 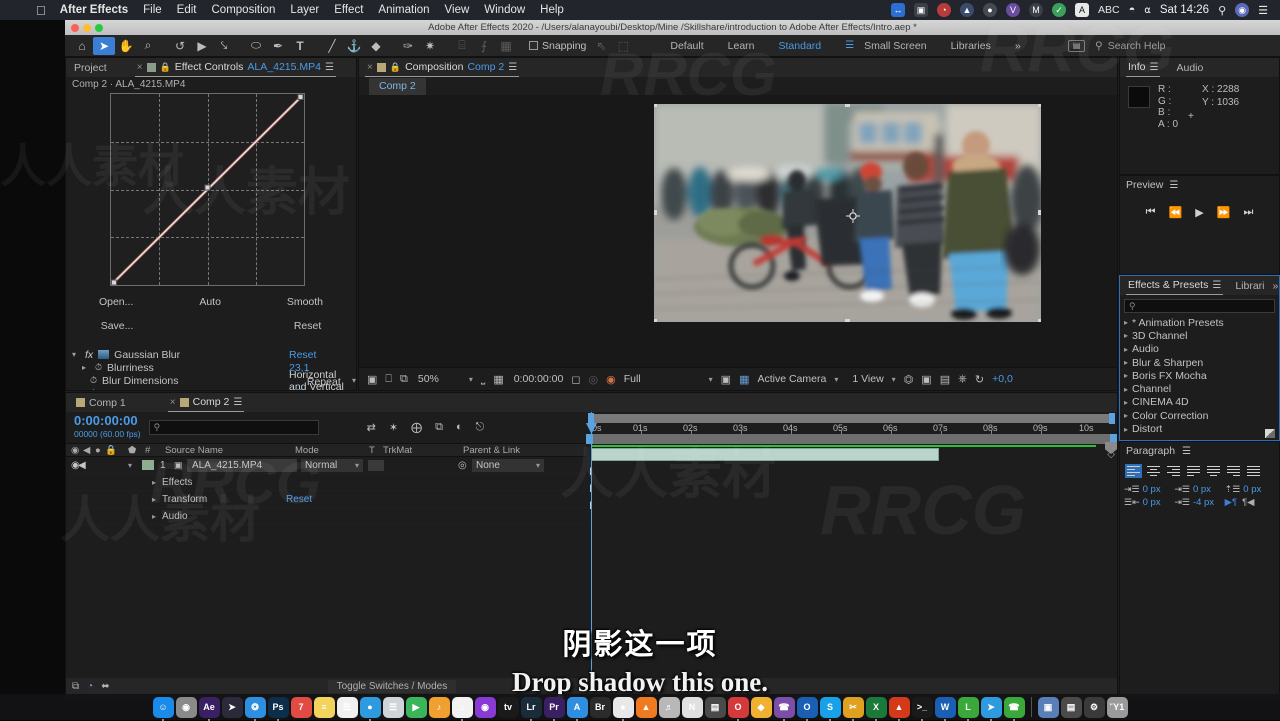 What do you see at coordinates (99, 27) in the screenshot?
I see `maximize-window-button` at bounding box center [99, 27].